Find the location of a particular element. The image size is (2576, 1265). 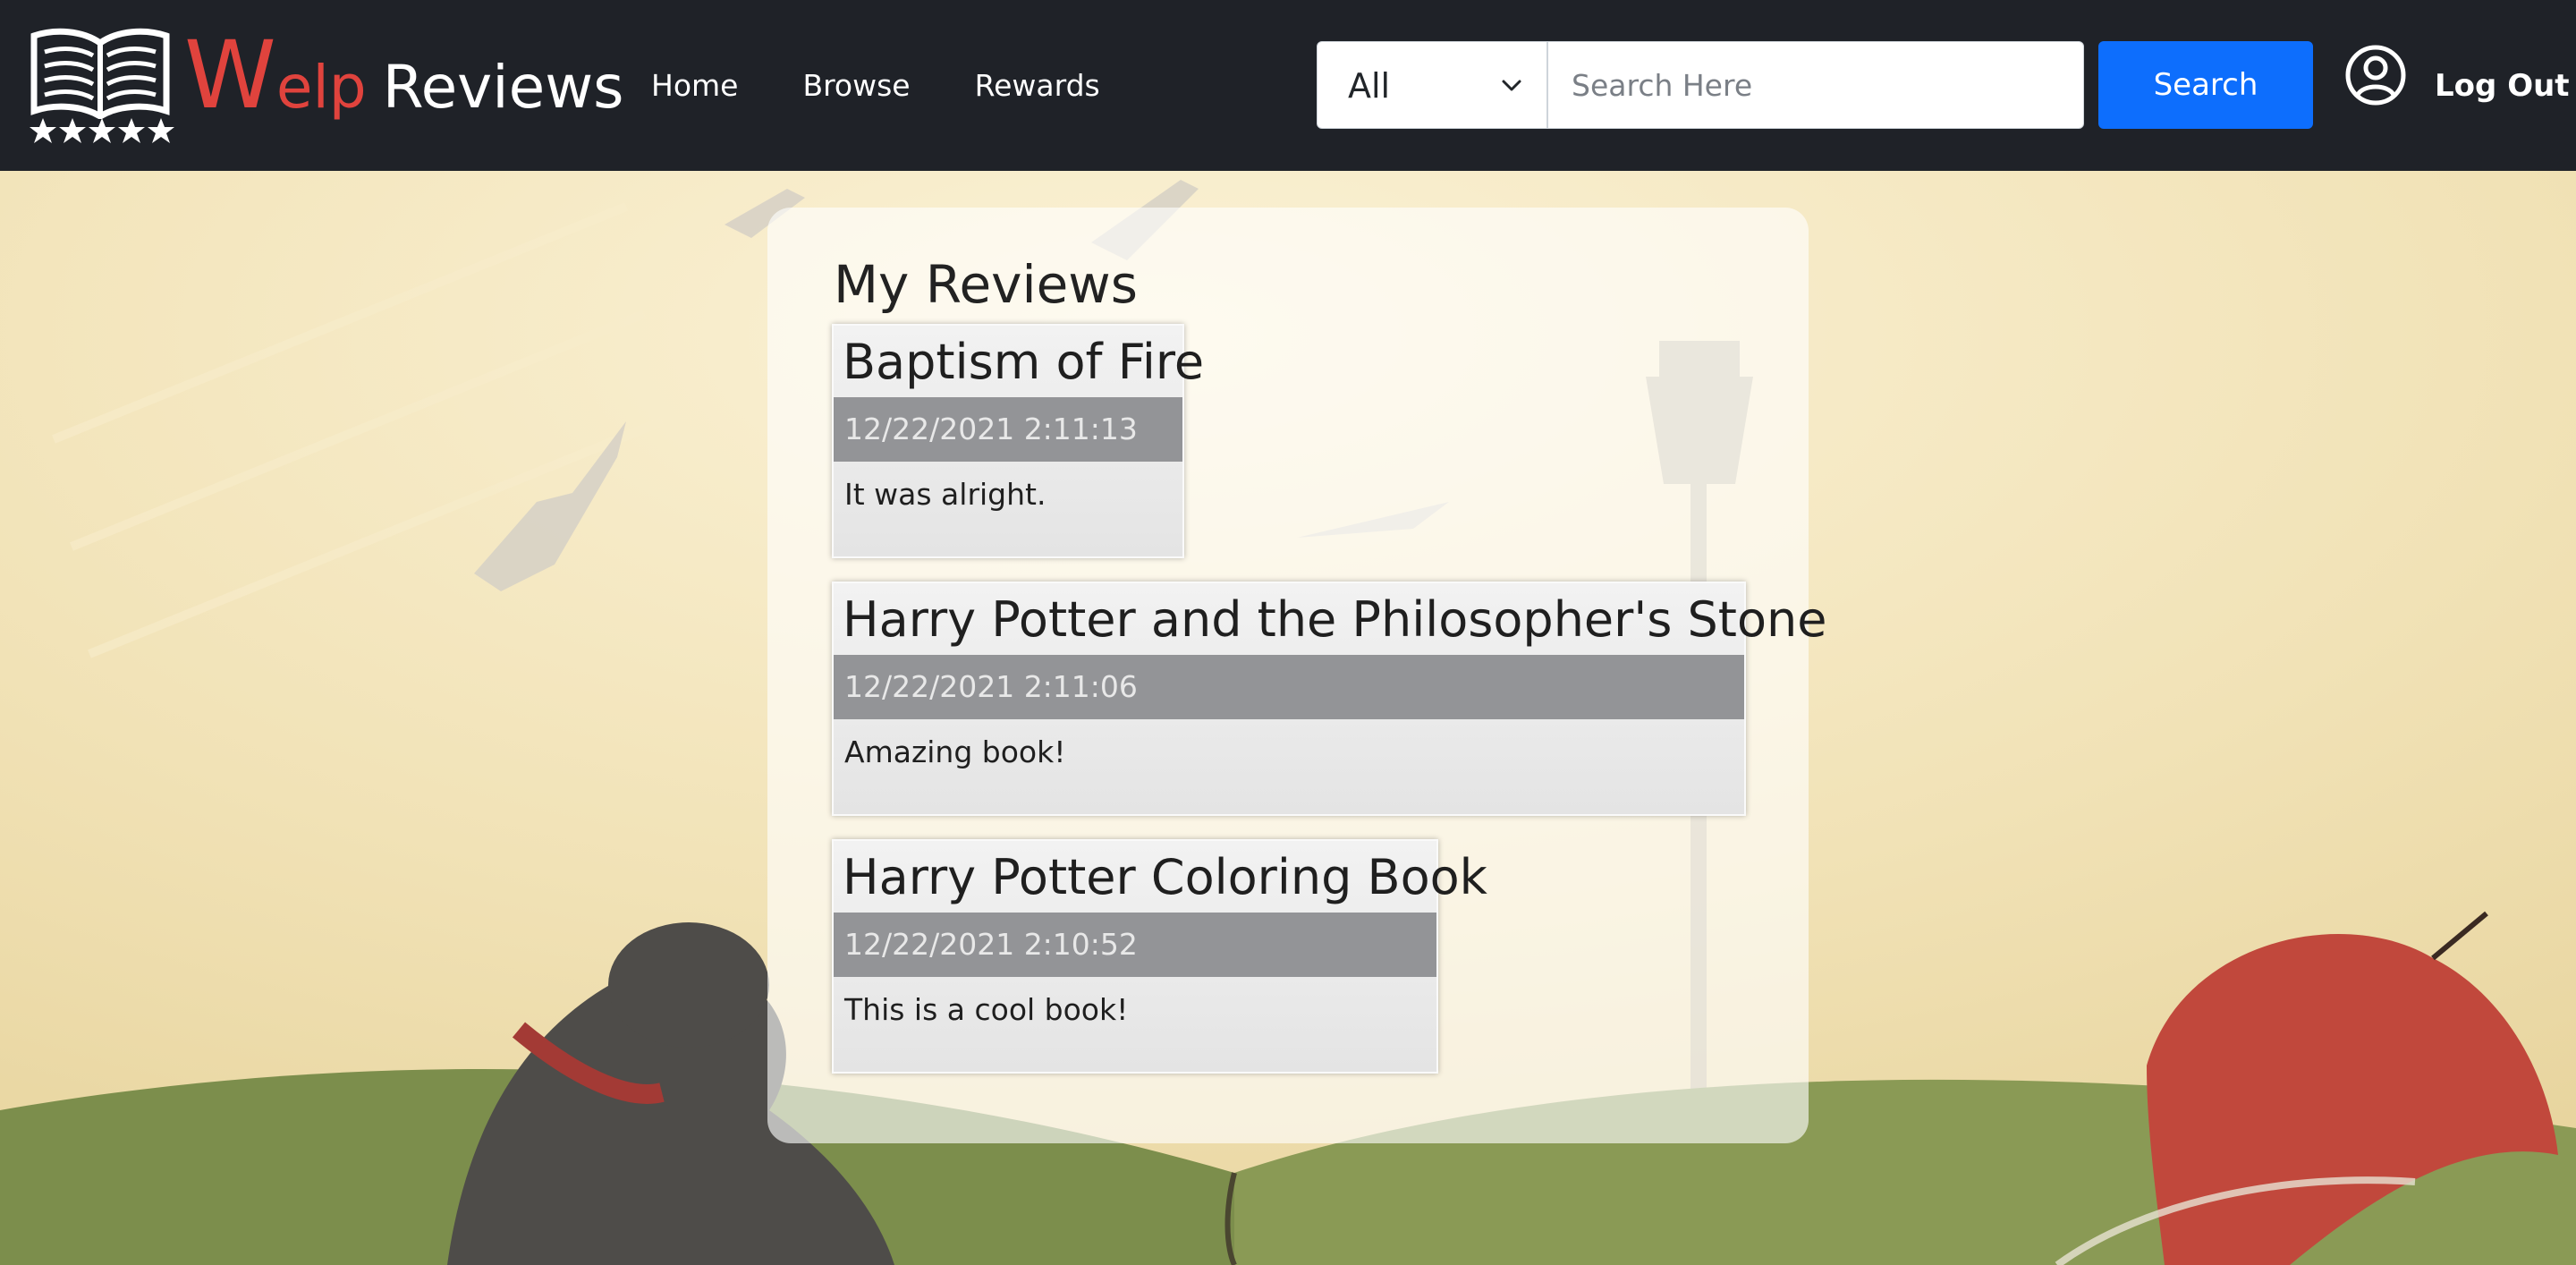

category-select: All is located at coordinates (1432, 85).